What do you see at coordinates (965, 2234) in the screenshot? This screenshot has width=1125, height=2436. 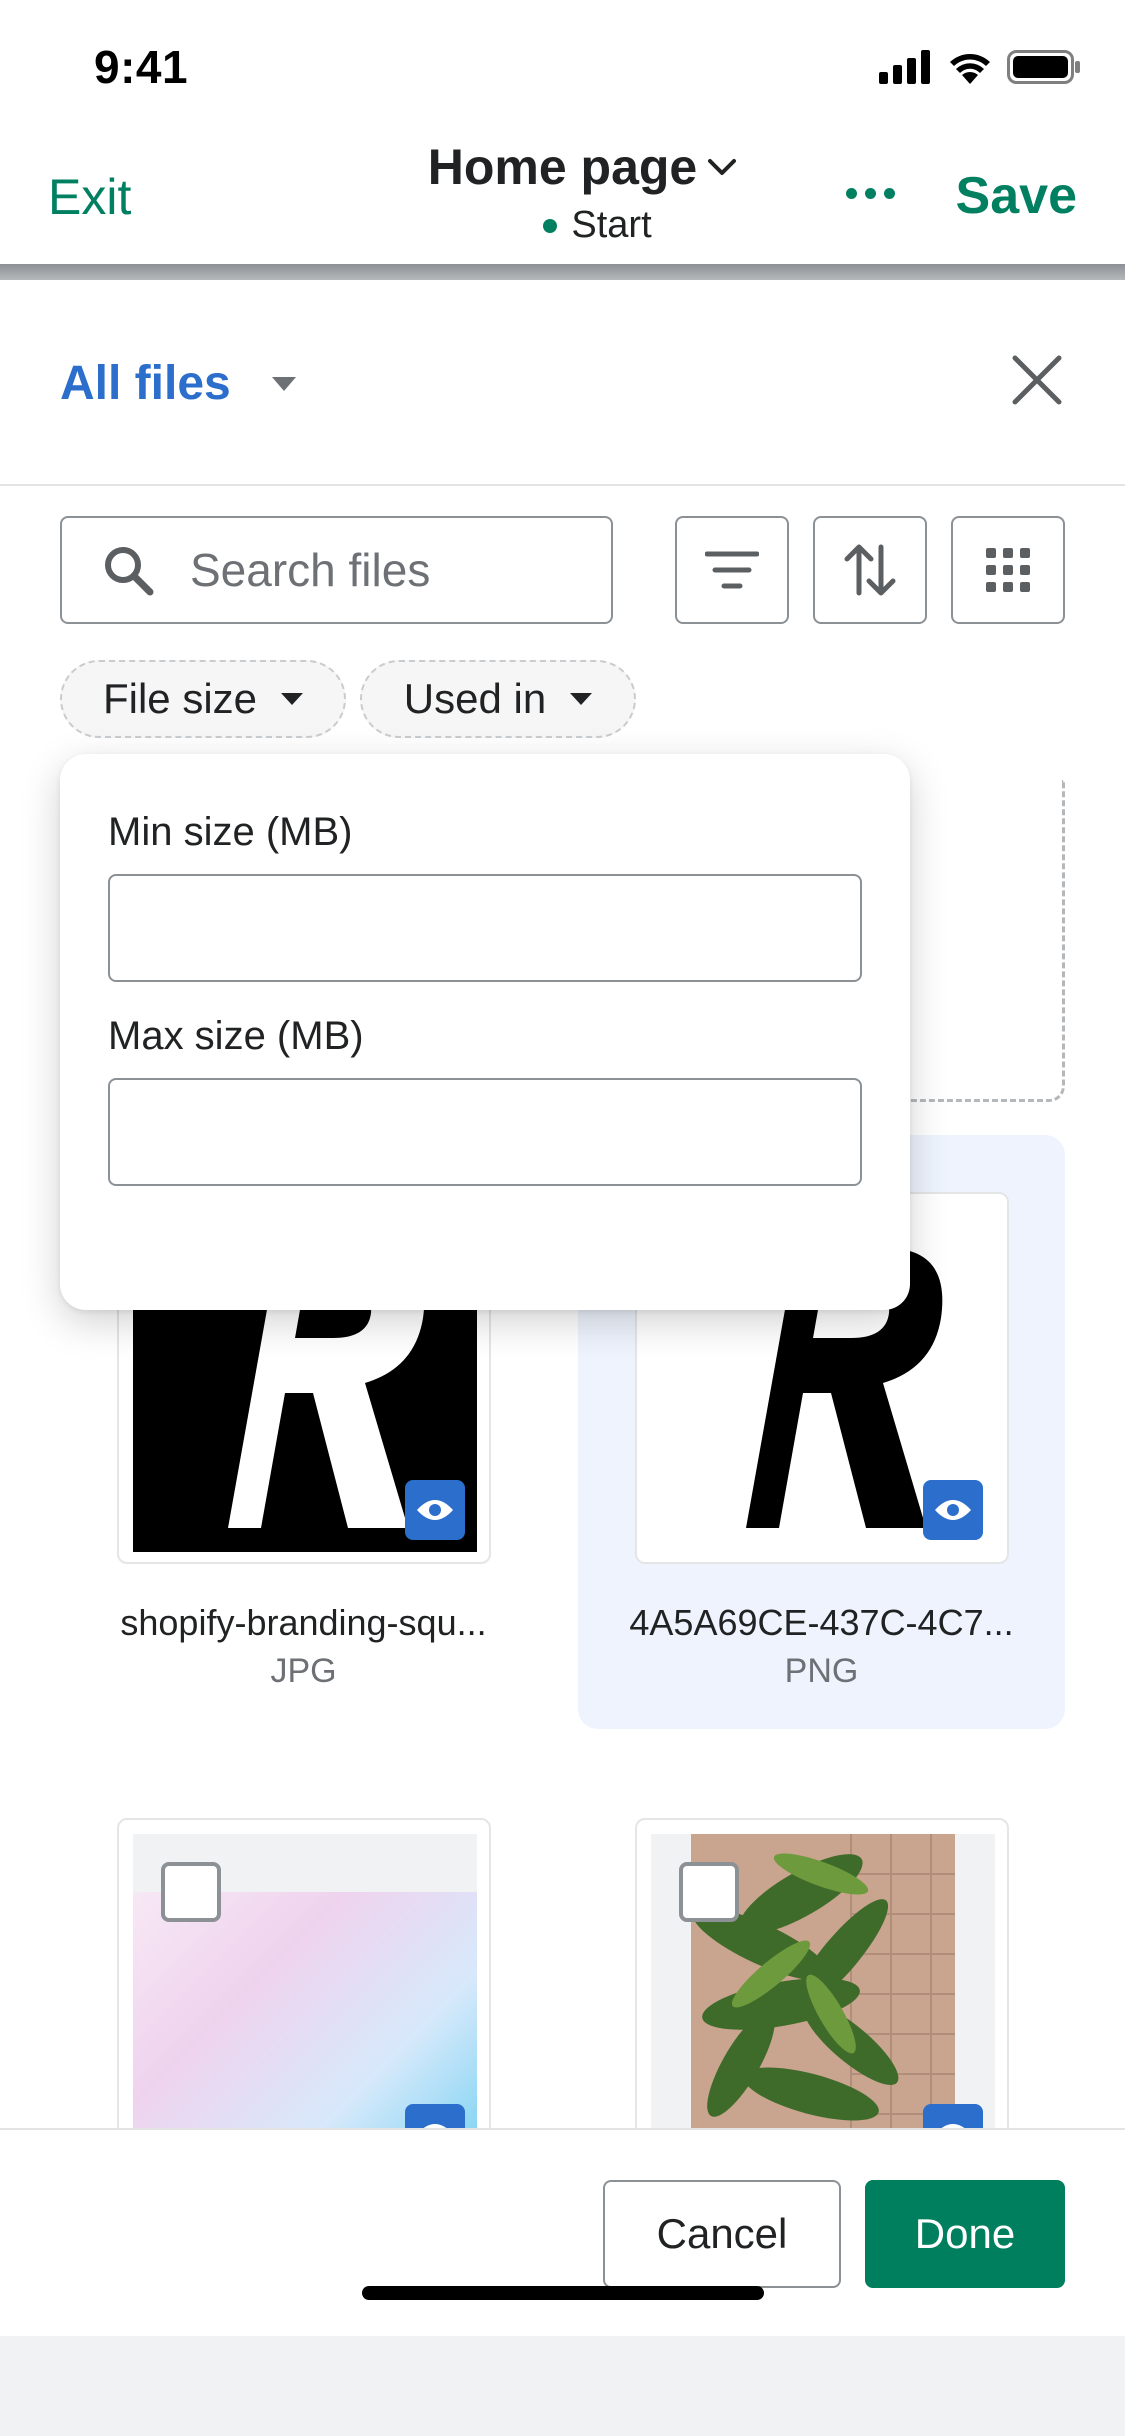 I see `done-button: Done` at bounding box center [965, 2234].